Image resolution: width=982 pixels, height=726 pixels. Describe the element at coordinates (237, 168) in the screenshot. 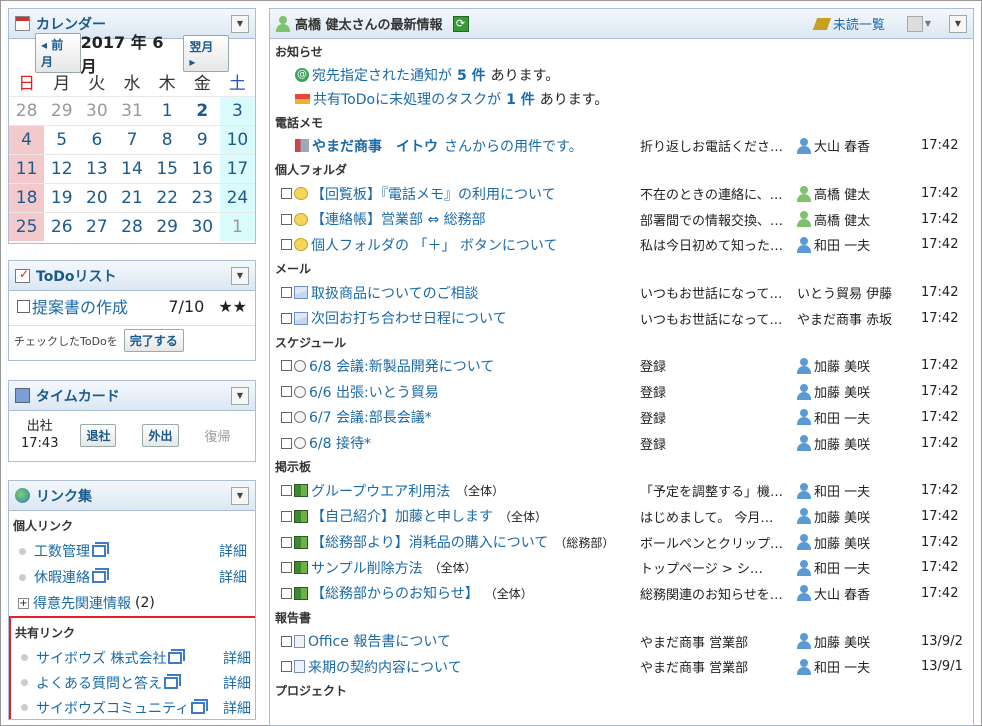

I see `calendar-day: 17` at that location.